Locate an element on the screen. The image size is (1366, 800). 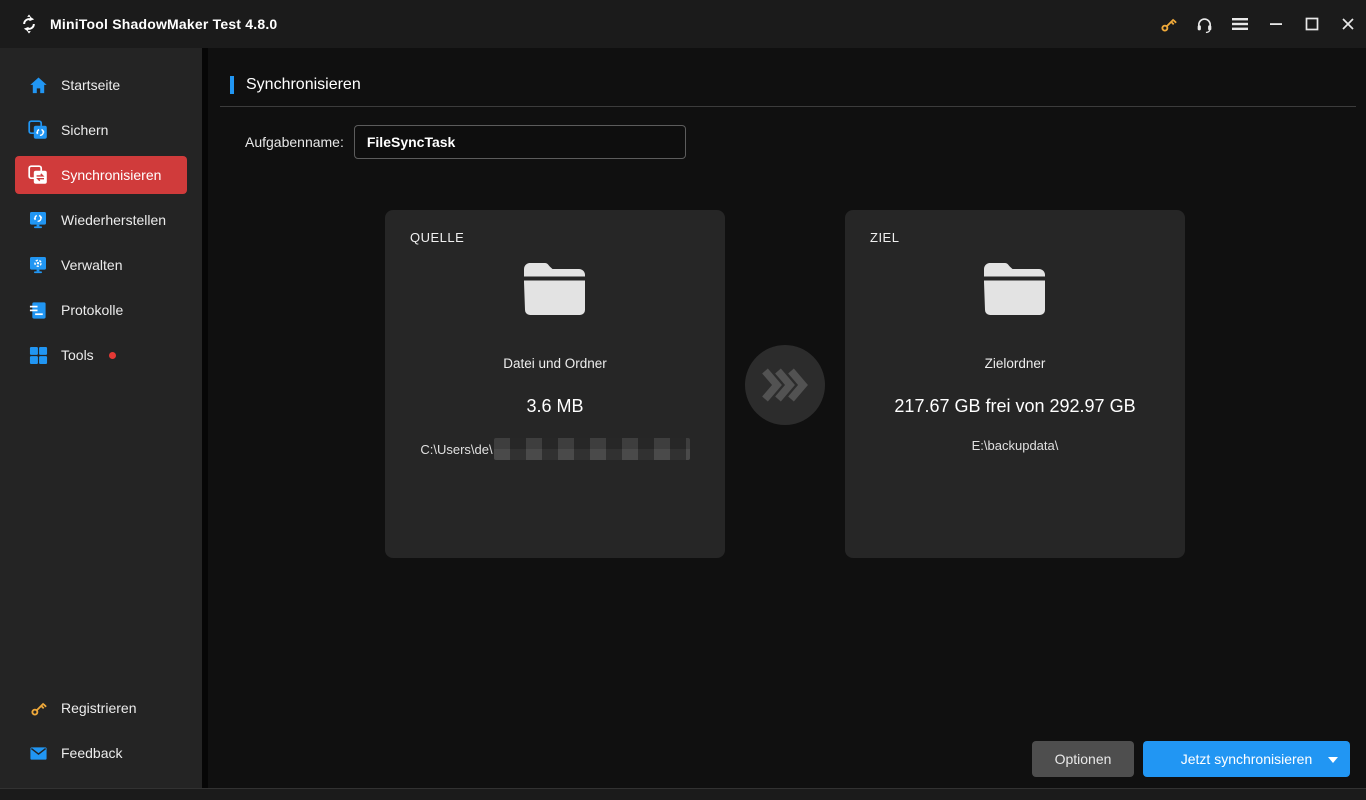
sidebar-footer: Registrieren Feedback is located at coordinates (101, 734).